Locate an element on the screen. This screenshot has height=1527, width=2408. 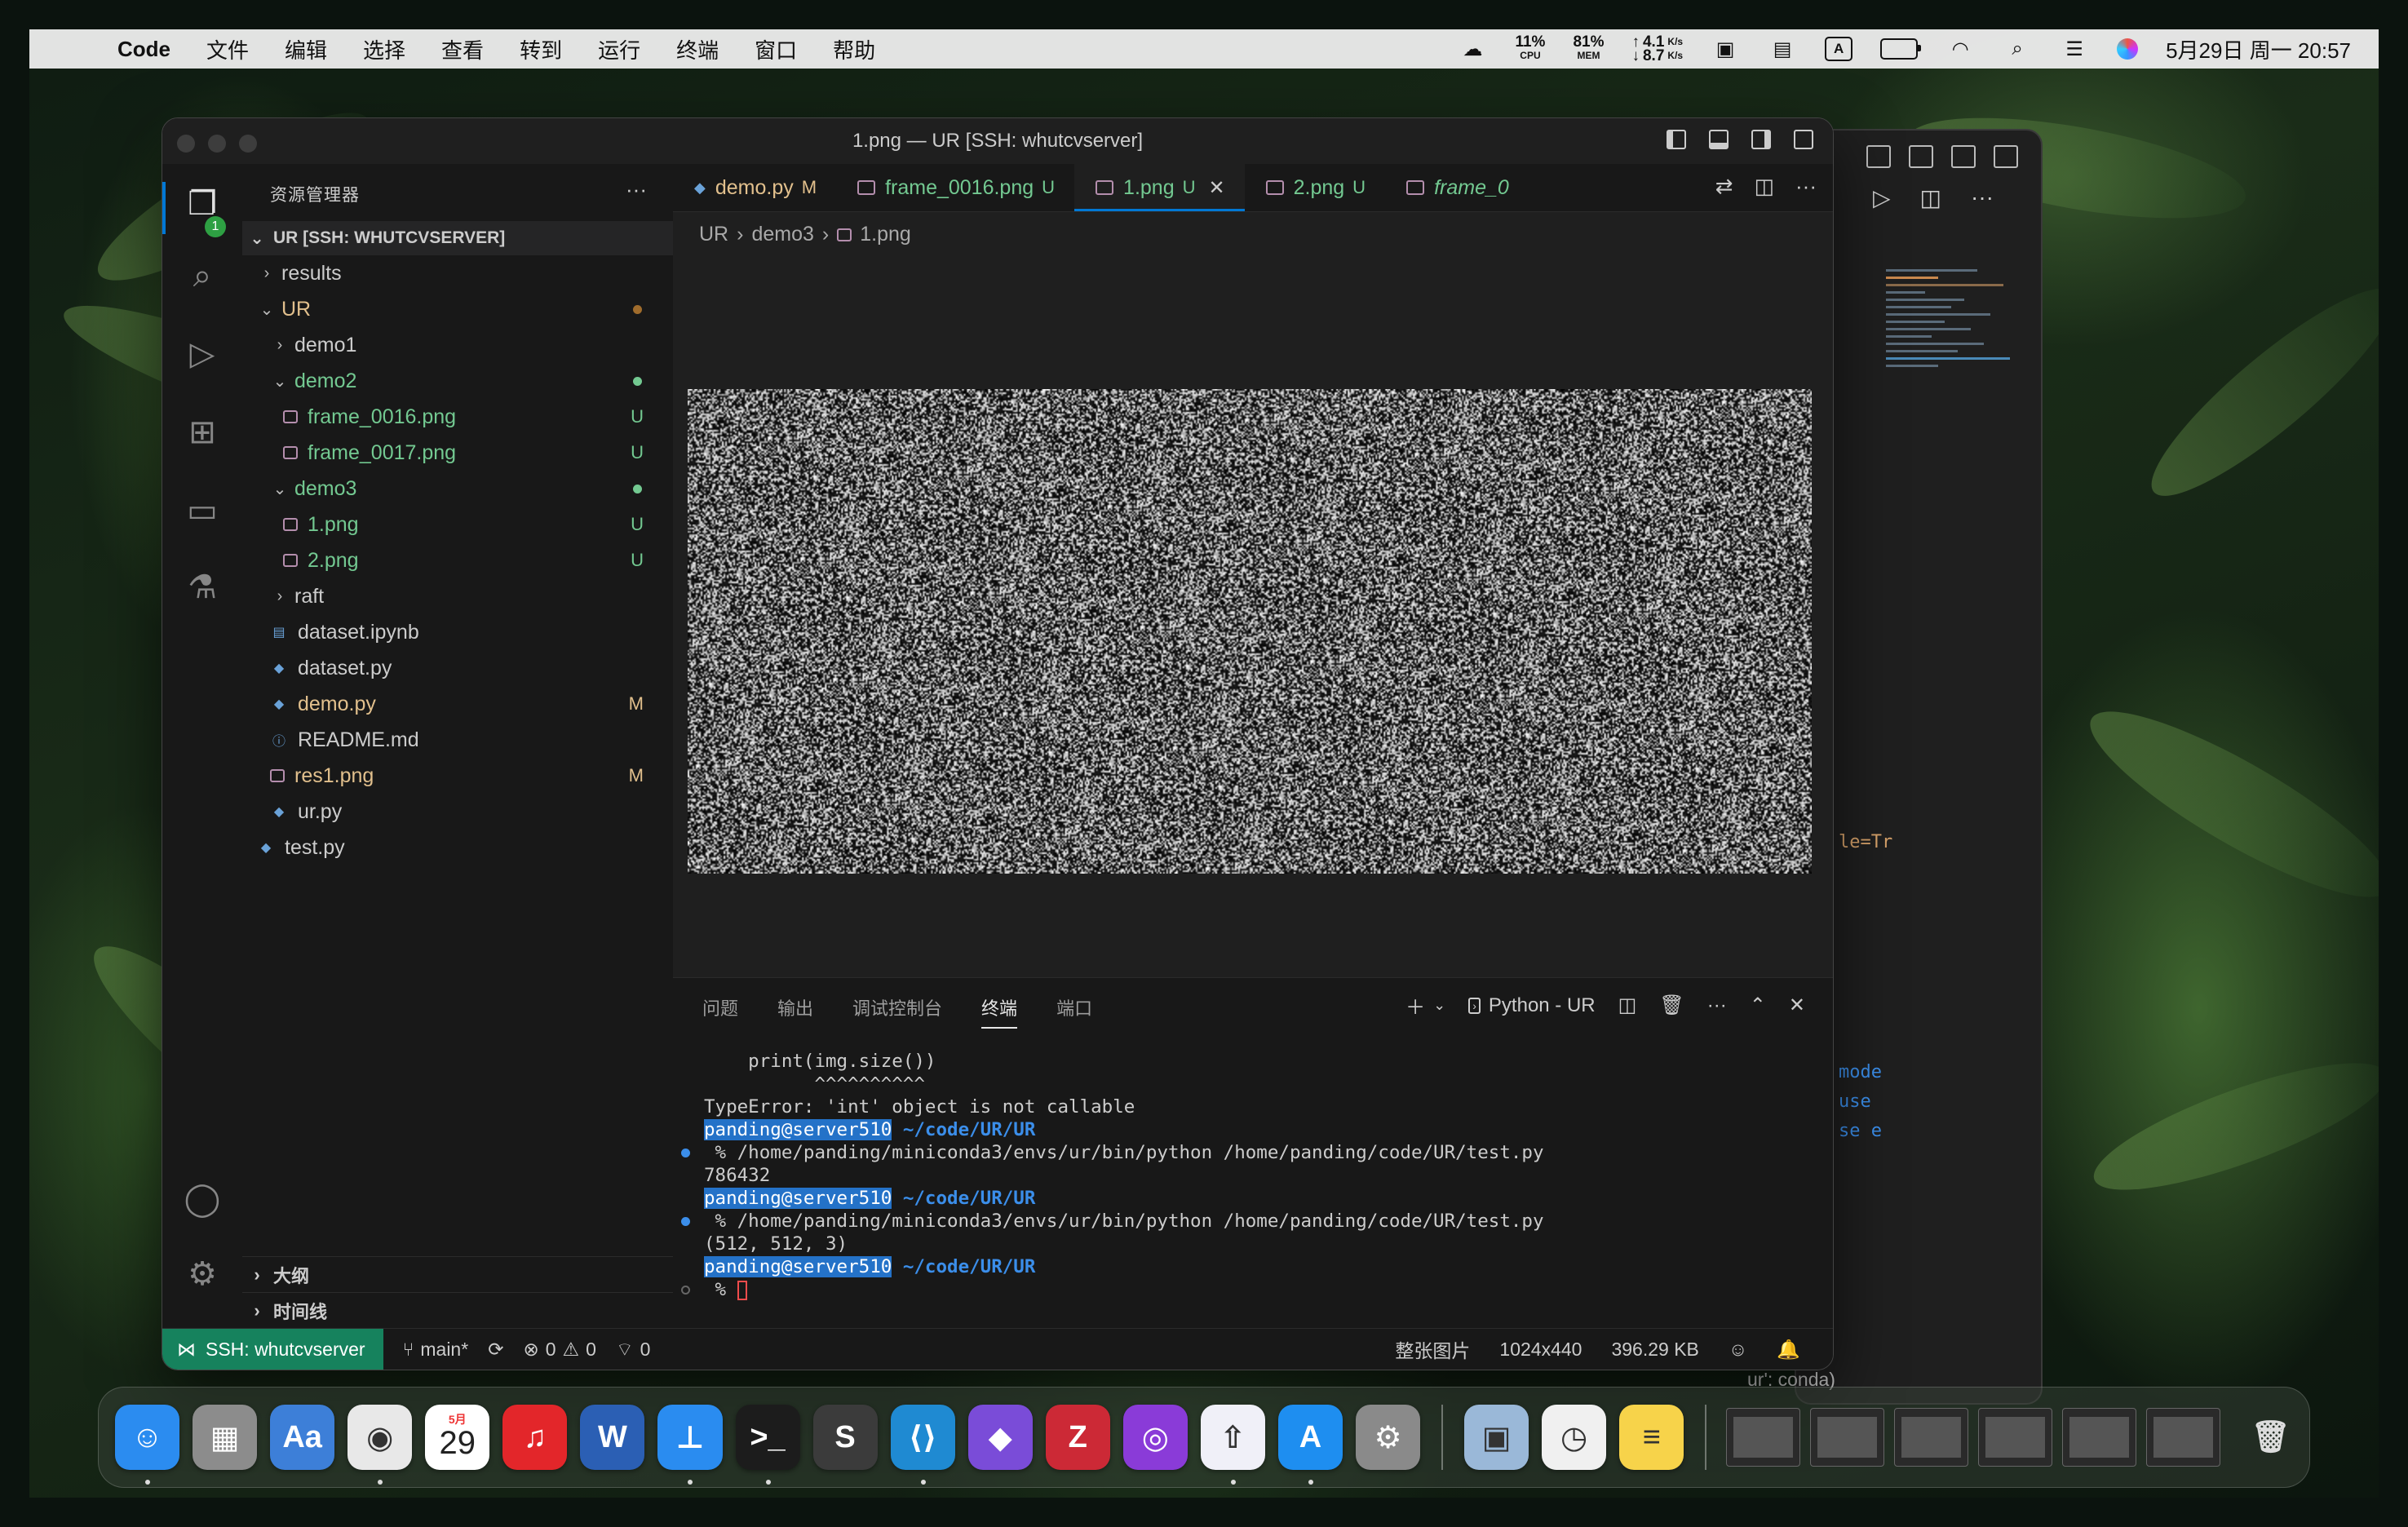
extensions-icon: ⊞ is located at coordinates (202, 432).